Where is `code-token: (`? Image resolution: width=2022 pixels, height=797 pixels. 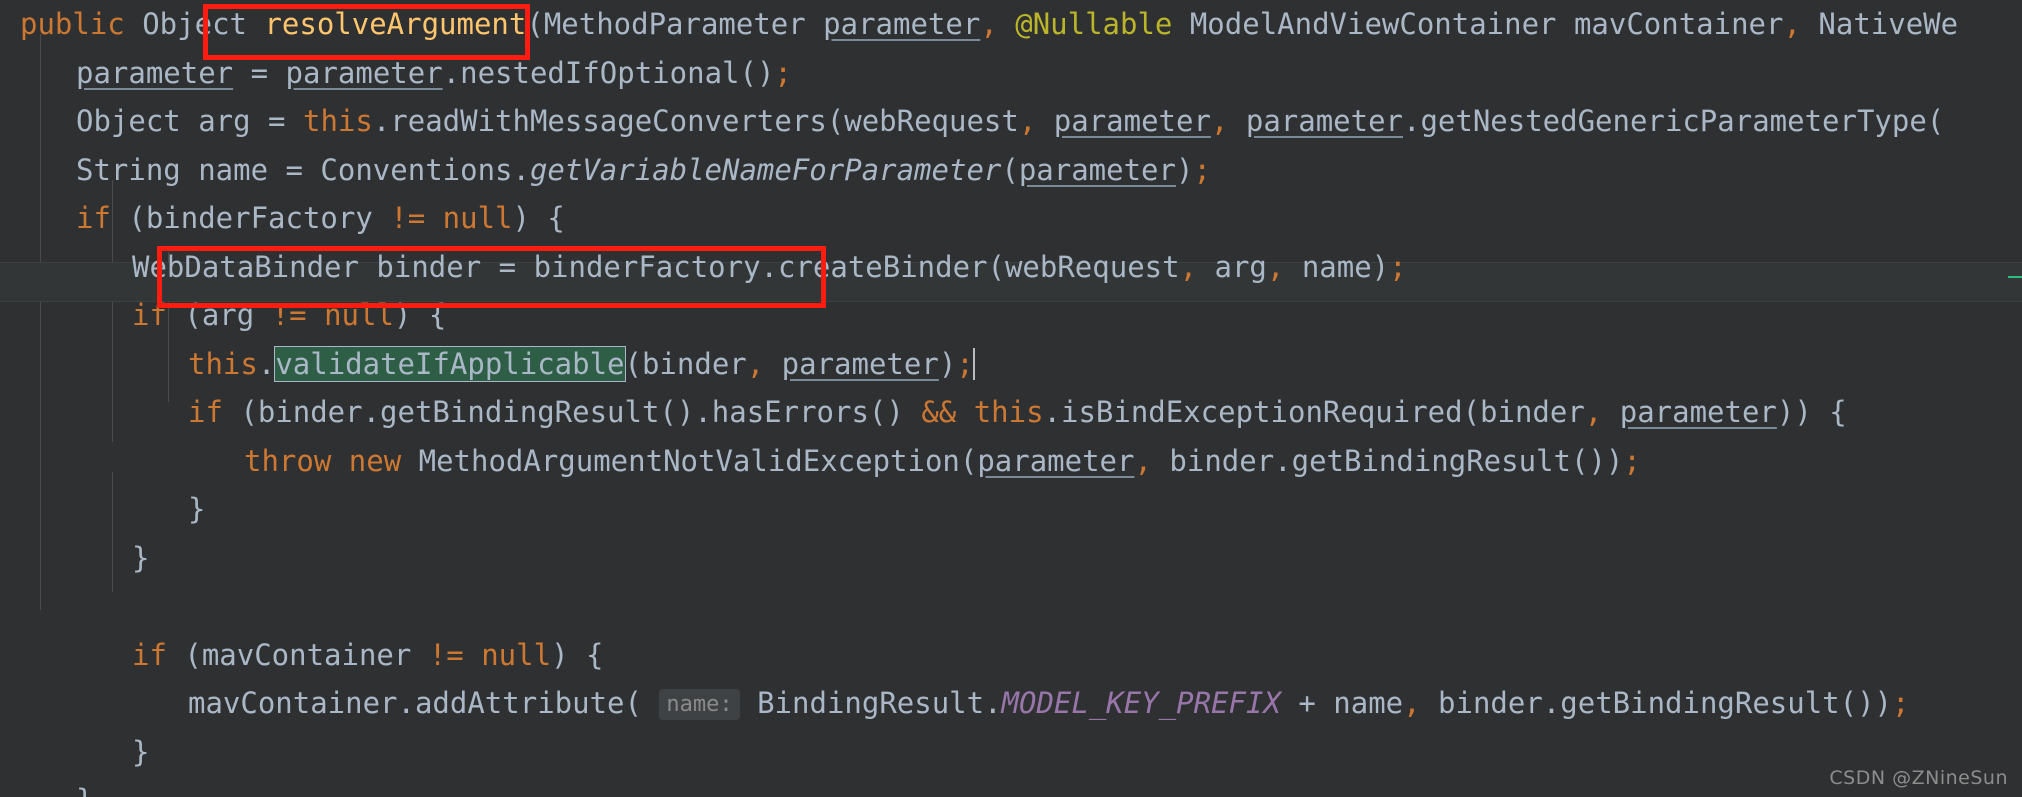
code-token: ( is located at coordinates (1010, 169).